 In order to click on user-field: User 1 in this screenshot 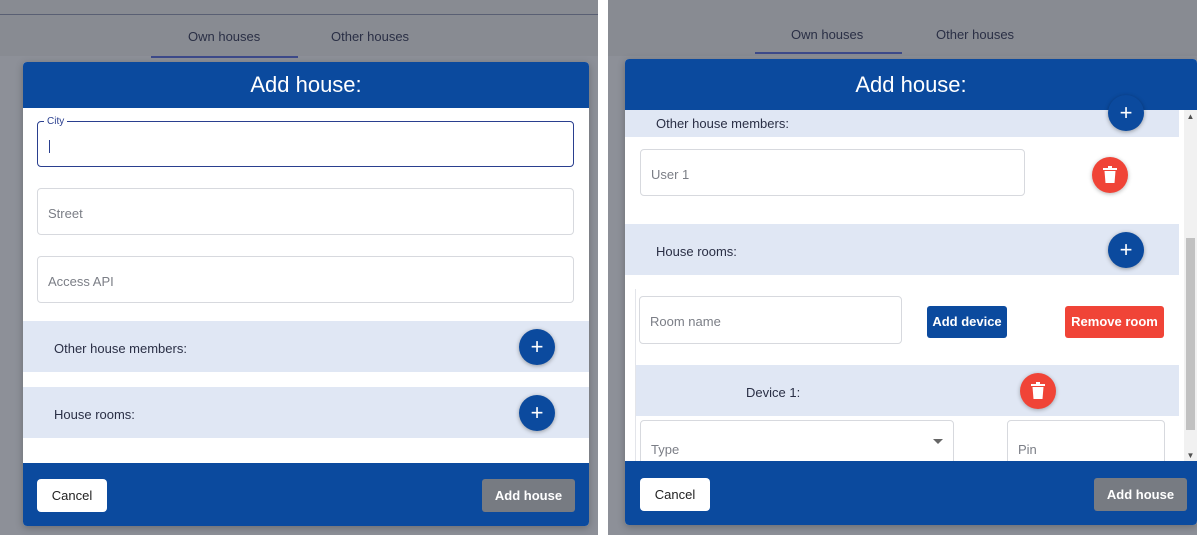, I will do `click(832, 172)`.